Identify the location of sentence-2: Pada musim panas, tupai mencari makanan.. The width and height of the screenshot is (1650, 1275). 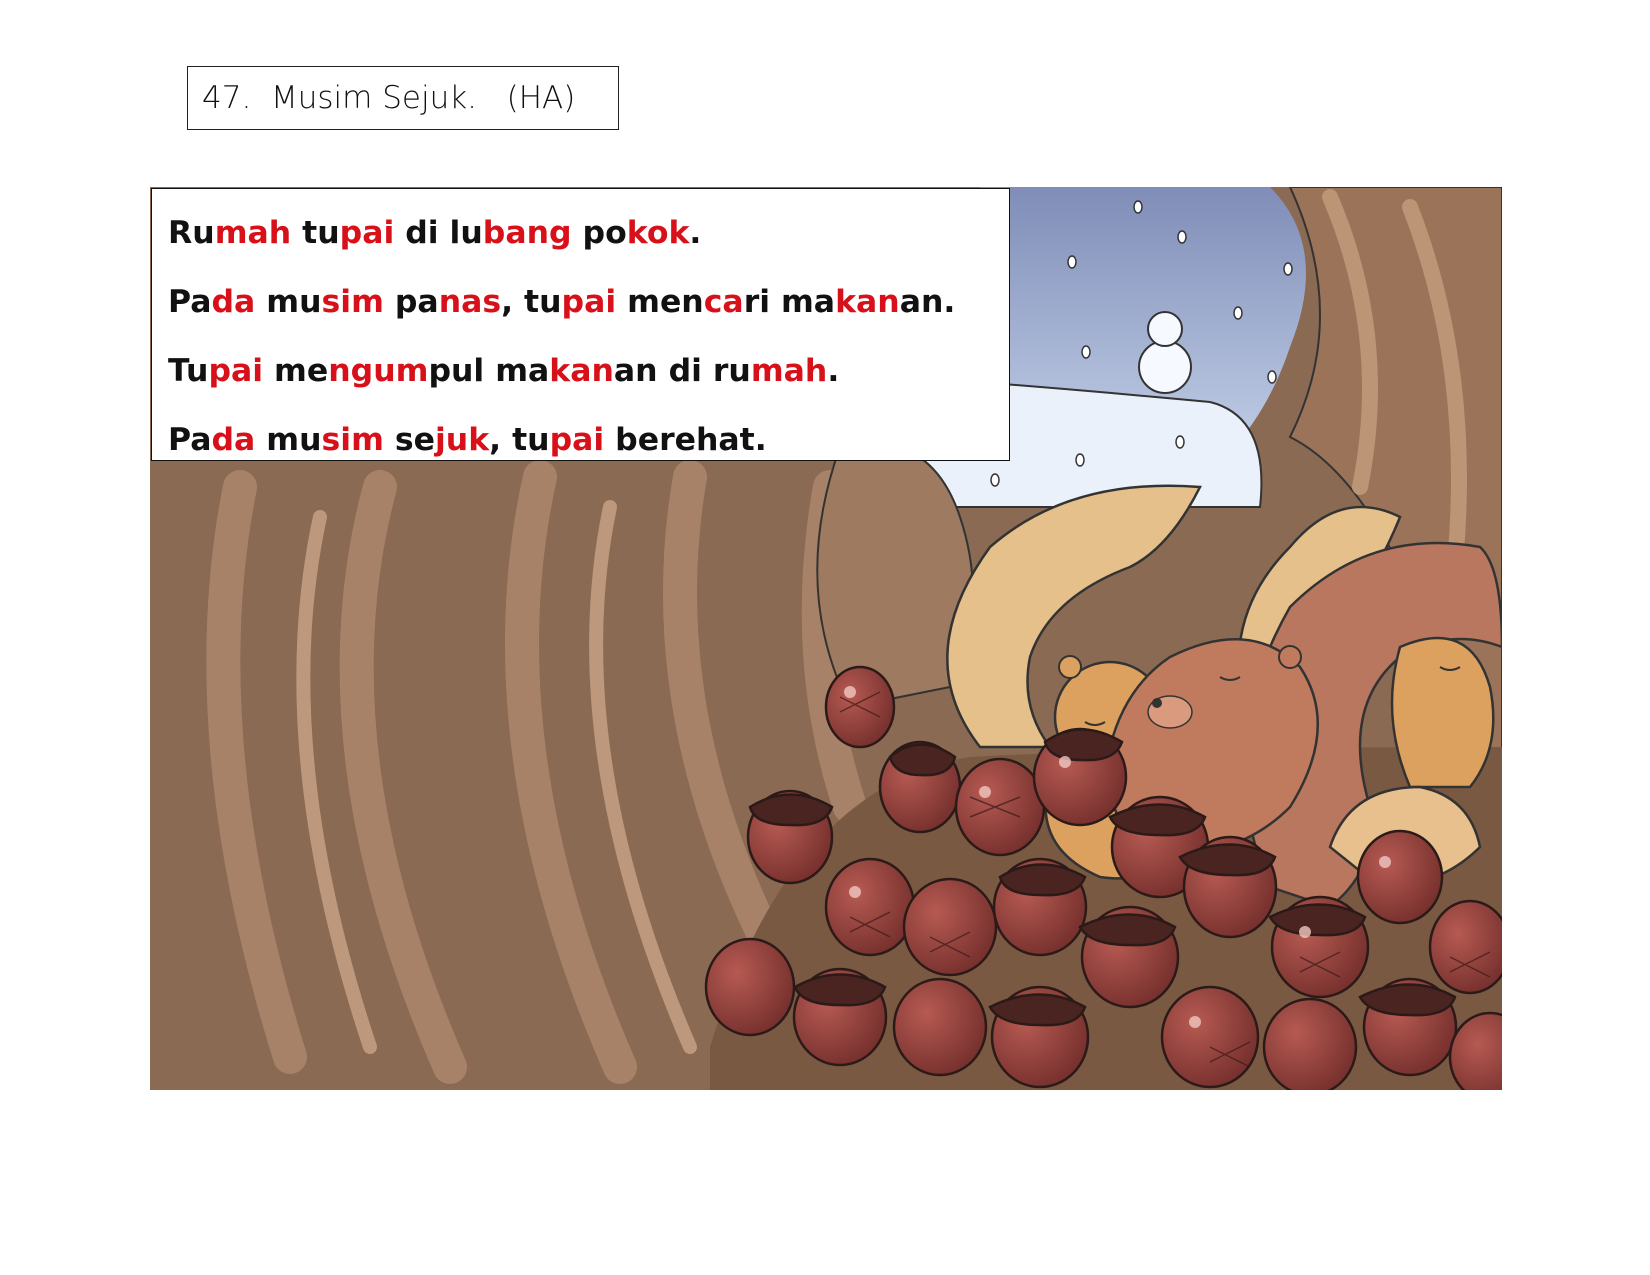
(588, 302).